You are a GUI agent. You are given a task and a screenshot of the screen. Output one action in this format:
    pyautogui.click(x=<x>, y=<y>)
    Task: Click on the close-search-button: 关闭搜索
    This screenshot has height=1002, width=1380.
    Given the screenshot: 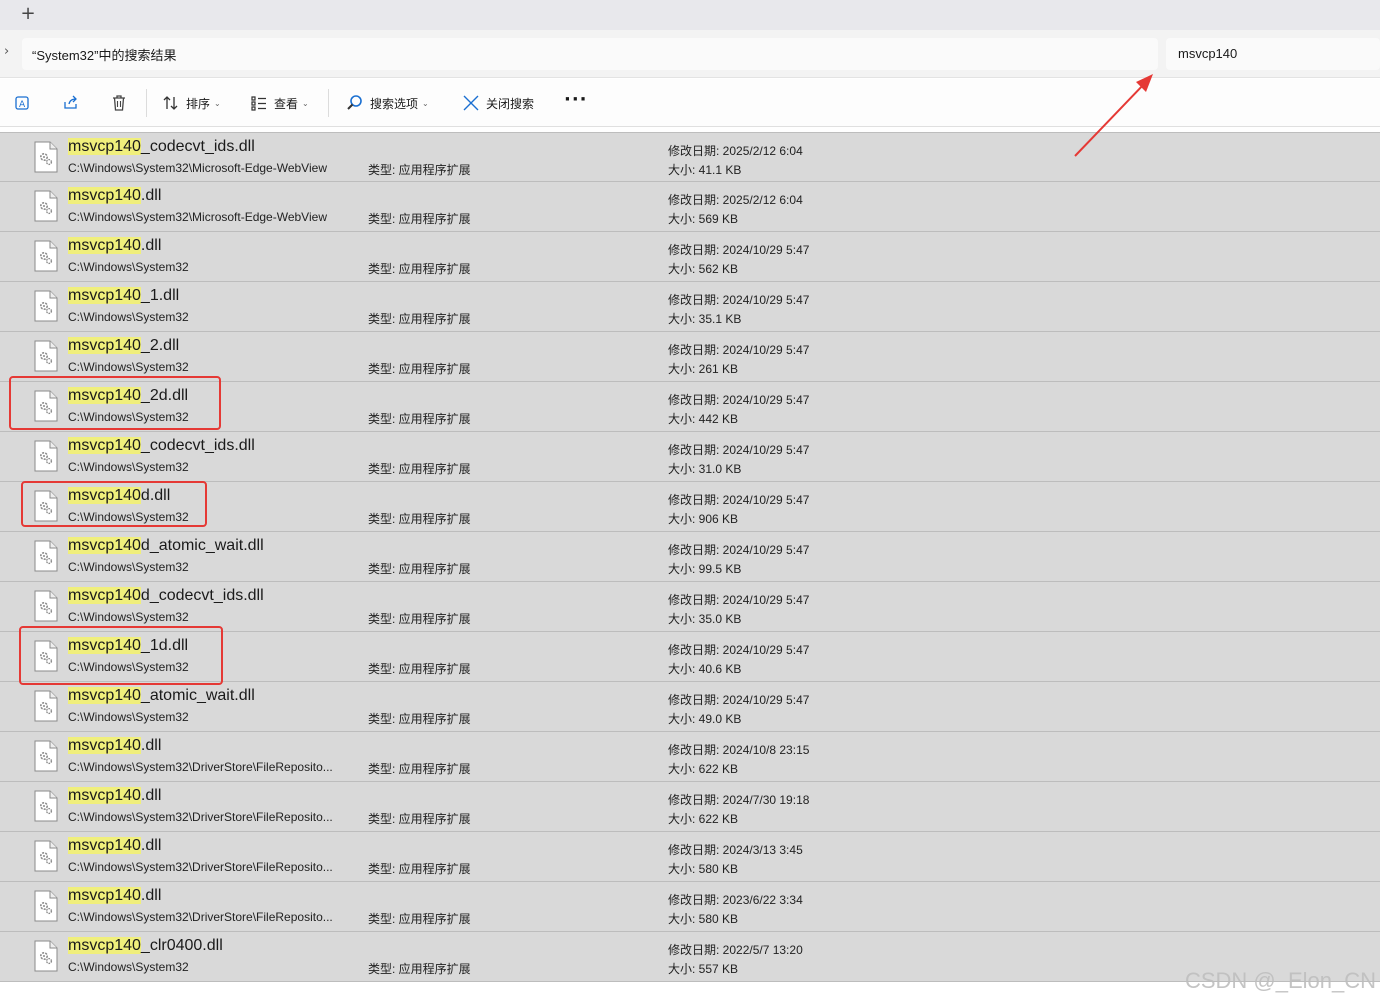 What is the action you would take?
    pyautogui.click(x=498, y=103)
    